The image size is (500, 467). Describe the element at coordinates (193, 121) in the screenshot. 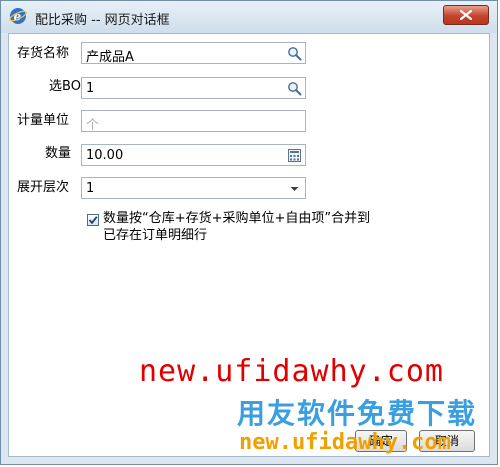

I see `unit-field: 个` at that location.